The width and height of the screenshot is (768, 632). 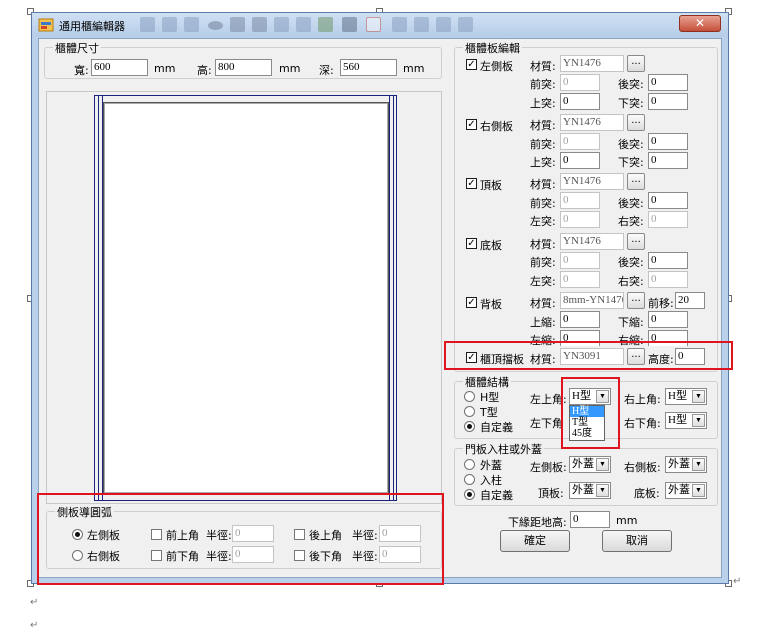 What do you see at coordinates (368, 67) in the screenshot?
I see `depth-input: 560` at bounding box center [368, 67].